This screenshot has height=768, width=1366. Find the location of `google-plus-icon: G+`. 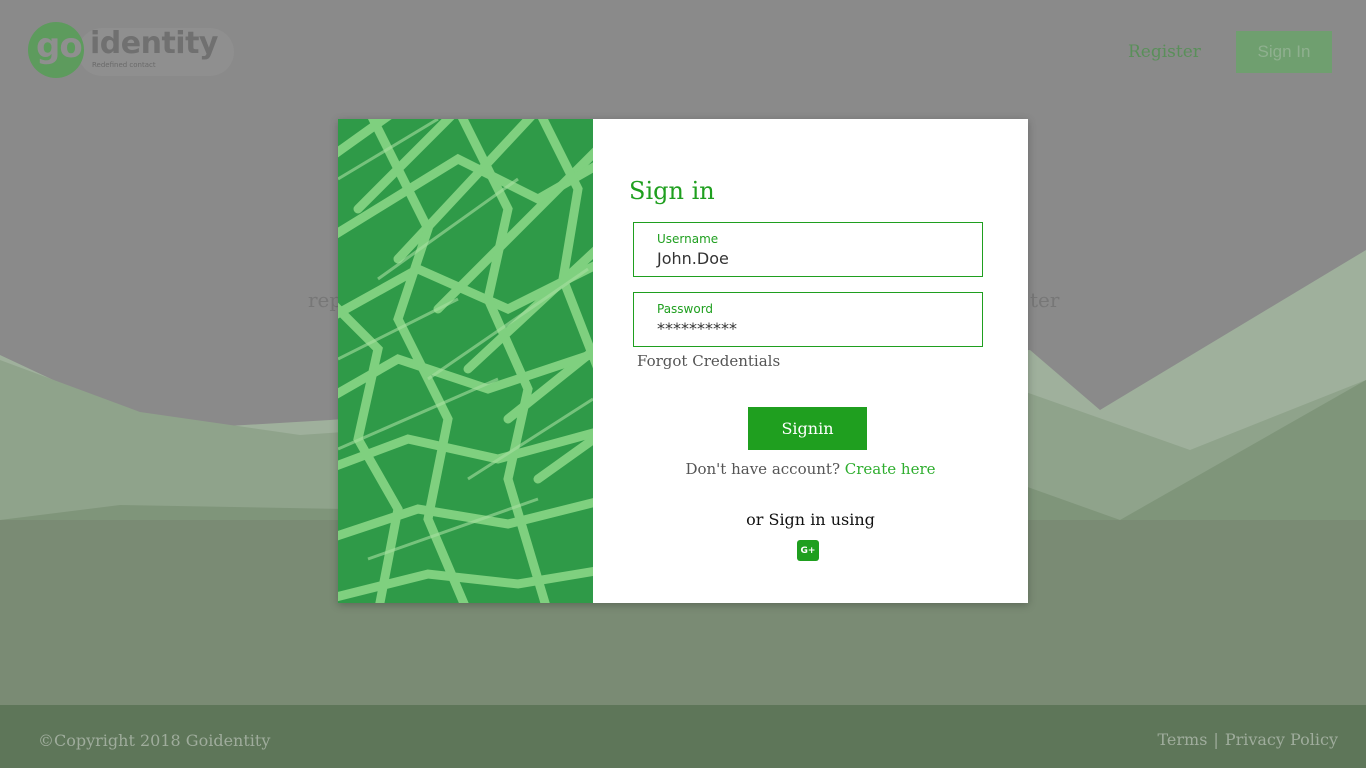

google-plus-icon: G+ is located at coordinates (808, 550).